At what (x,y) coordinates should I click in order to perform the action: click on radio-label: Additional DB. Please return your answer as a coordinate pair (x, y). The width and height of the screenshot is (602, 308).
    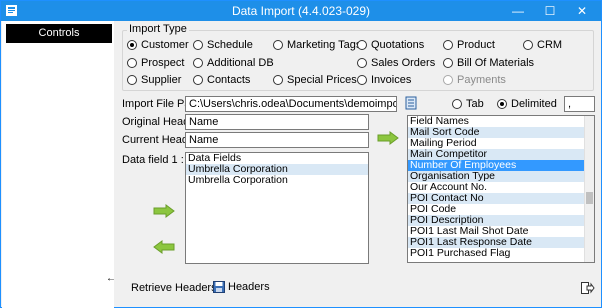
    Looking at the image, I should click on (240, 63).